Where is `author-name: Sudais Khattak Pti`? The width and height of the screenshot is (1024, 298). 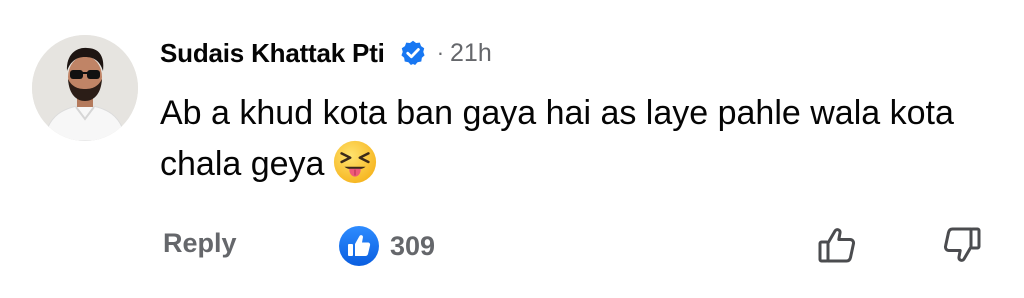
author-name: Sudais Khattak Pti is located at coordinates (272, 53).